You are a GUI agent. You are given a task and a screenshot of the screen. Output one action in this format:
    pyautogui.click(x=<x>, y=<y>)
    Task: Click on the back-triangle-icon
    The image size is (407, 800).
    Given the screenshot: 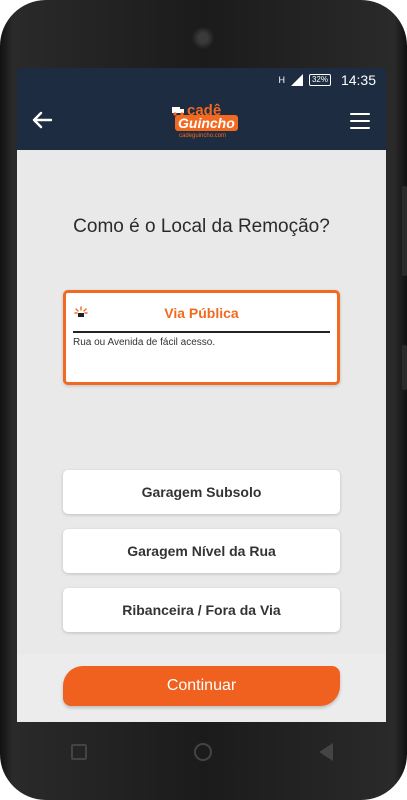 What is the action you would take?
    pyautogui.click(x=325, y=752)
    